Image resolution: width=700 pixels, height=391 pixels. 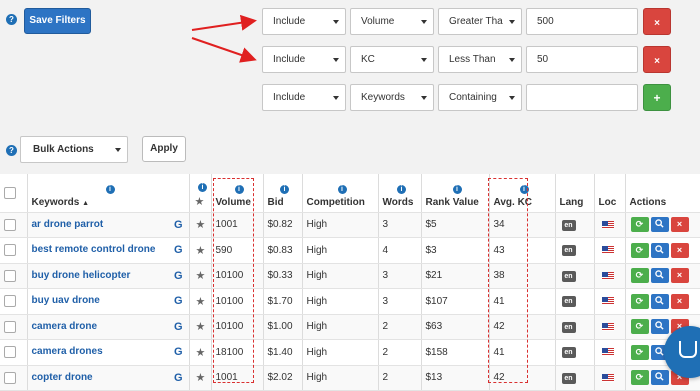 I want to click on avg-kc-cell: 38, so click(x=522, y=276).